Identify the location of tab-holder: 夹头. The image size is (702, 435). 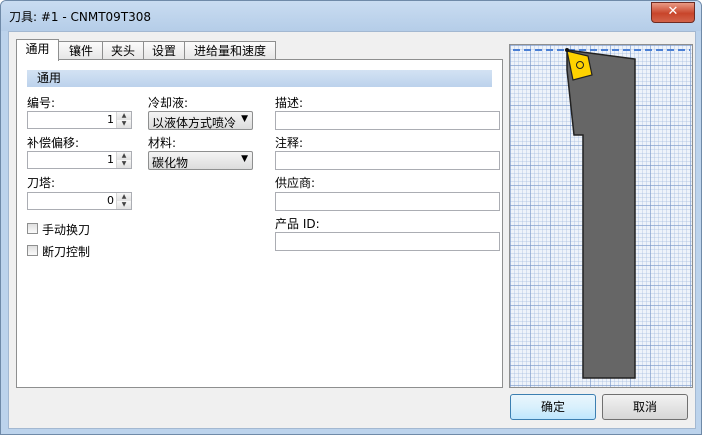
(123, 50).